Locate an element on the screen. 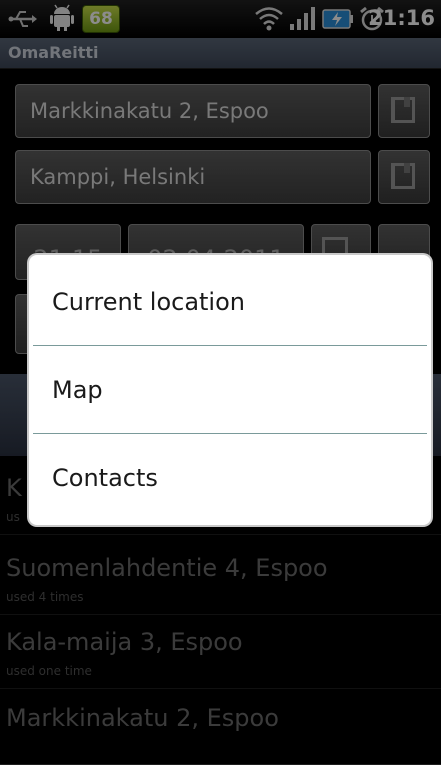 The width and height of the screenshot is (441, 765). menu-item-contacts: Contacts is located at coordinates (230, 478).